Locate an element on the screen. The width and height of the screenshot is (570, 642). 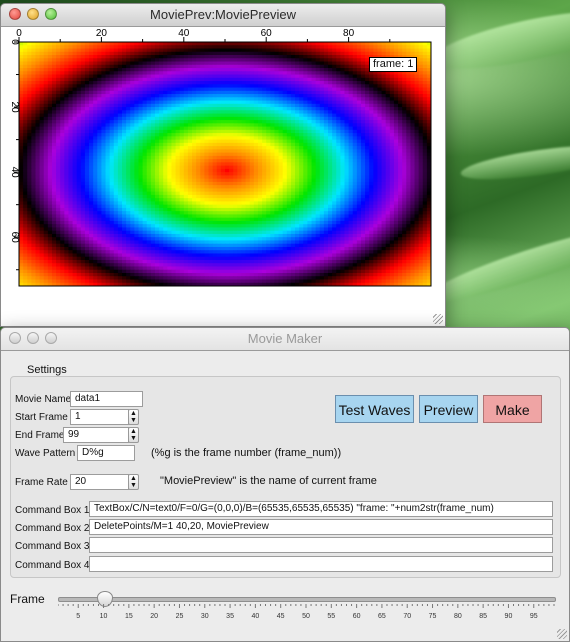
y-axis-tick-label: 0 is located at coordinates (14, 42).